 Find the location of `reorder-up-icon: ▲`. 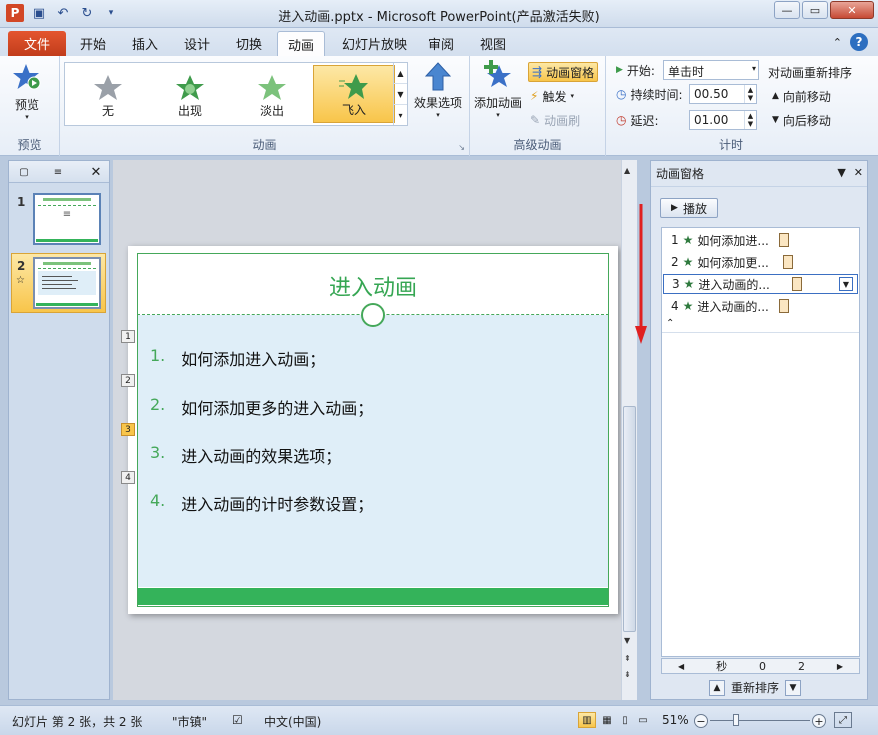

reorder-up-icon: ▲ is located at coordinates (717, 687).